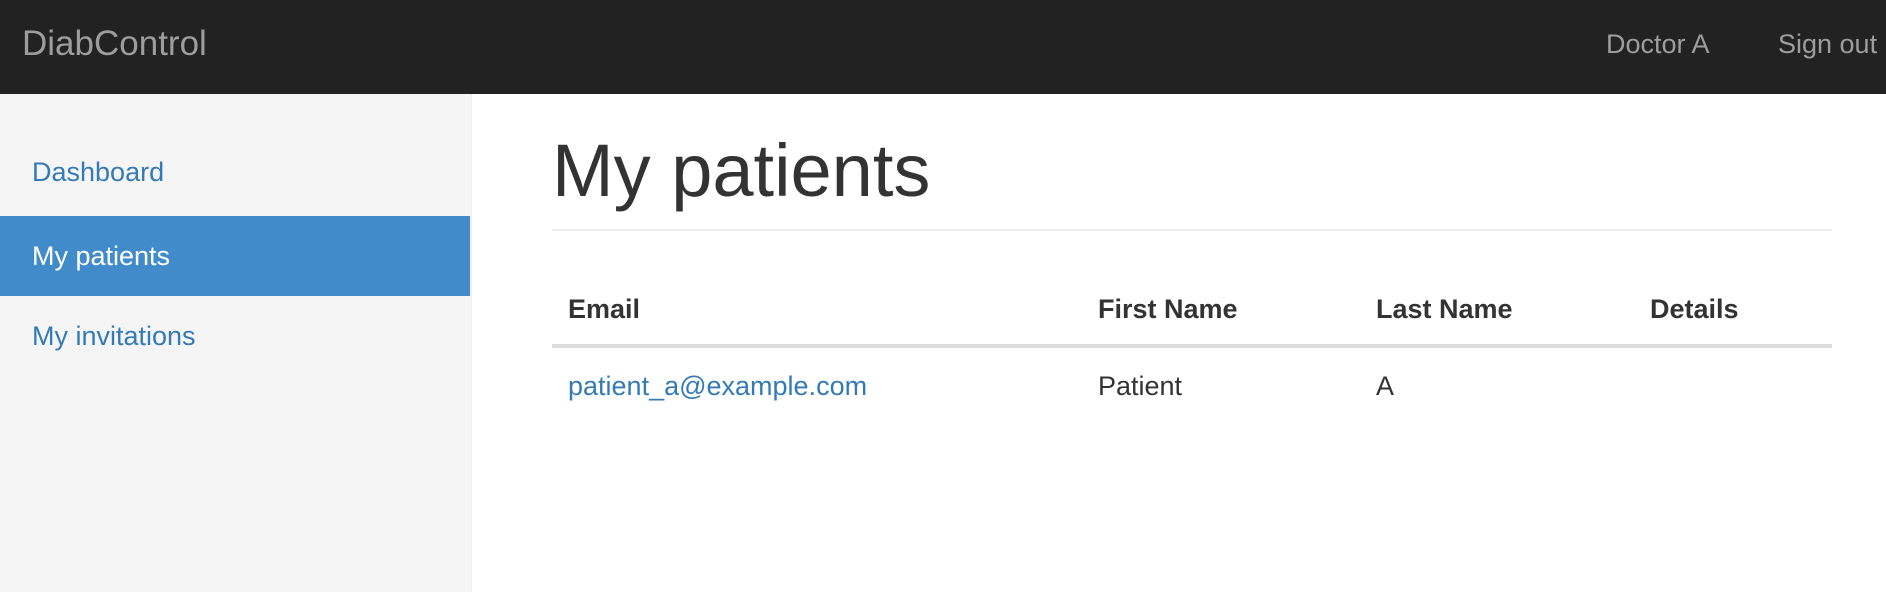 The image size is (1886, 592). I want to click on first-name-cell: Patient, so click(1140, 385).